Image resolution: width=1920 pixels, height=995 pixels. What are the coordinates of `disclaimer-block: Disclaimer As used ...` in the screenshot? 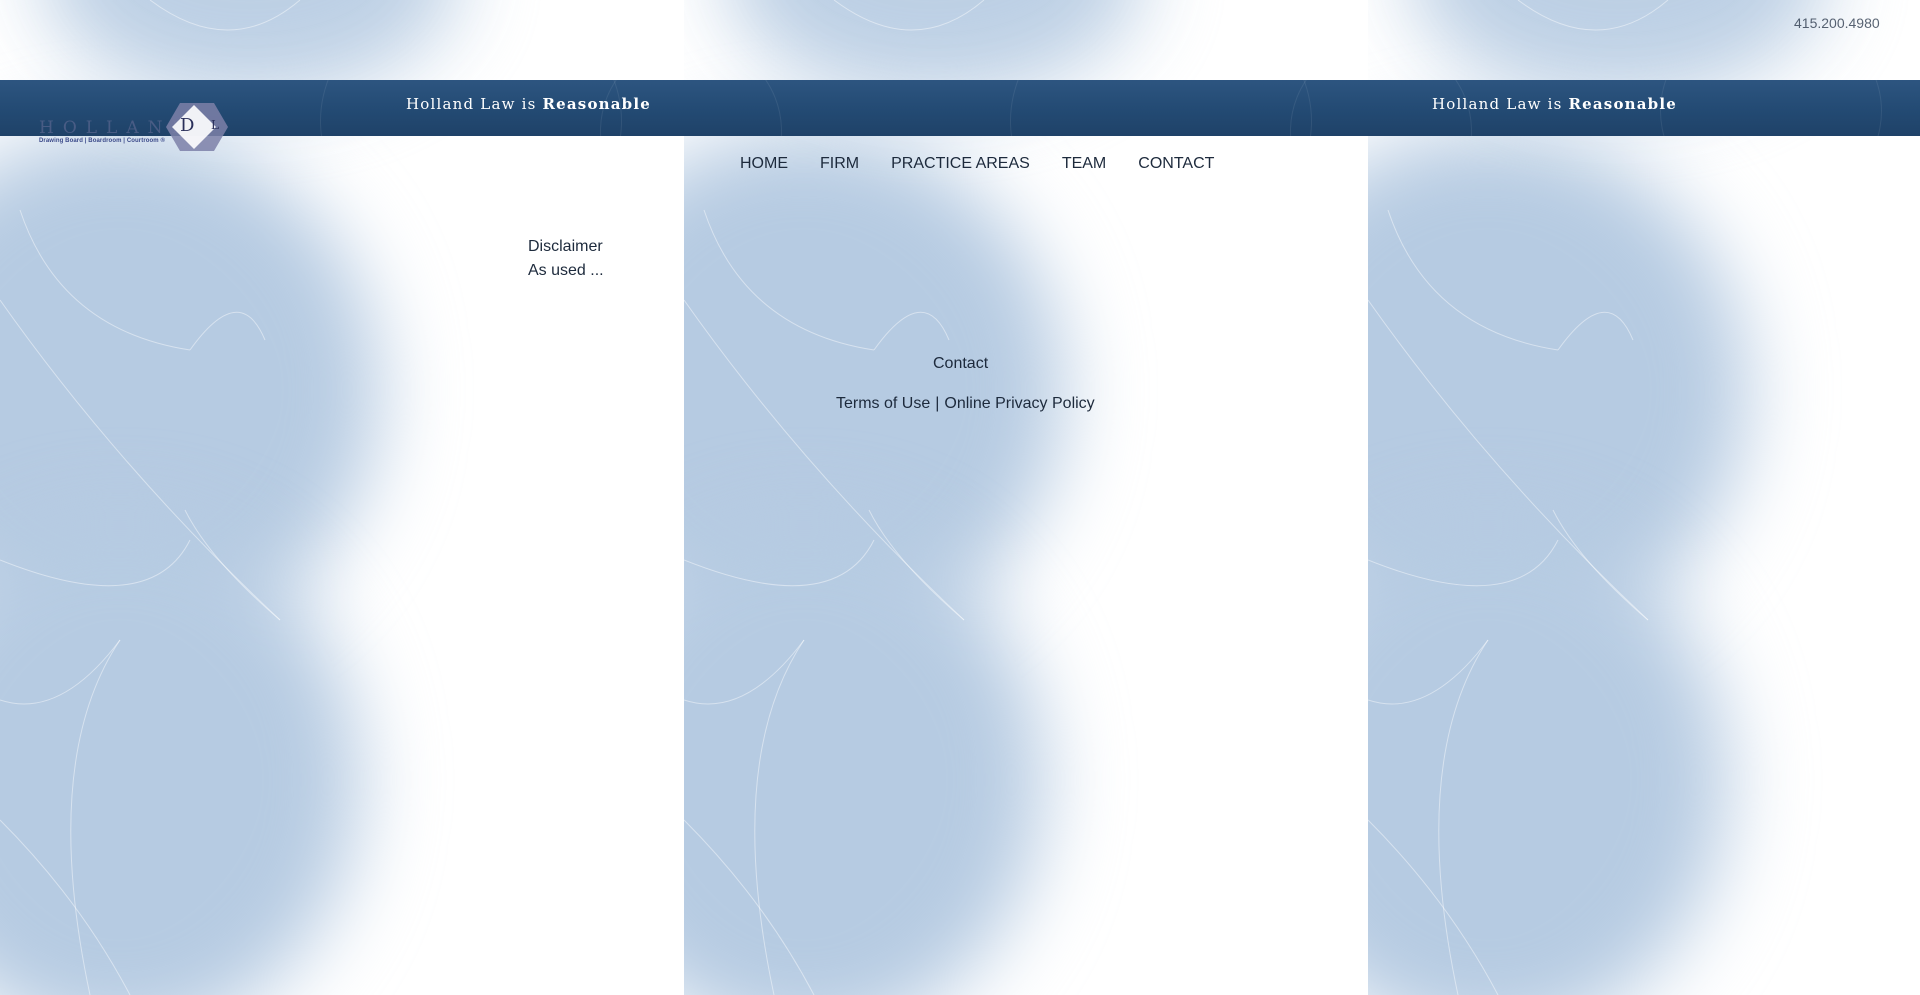 It's located at (566, 259).